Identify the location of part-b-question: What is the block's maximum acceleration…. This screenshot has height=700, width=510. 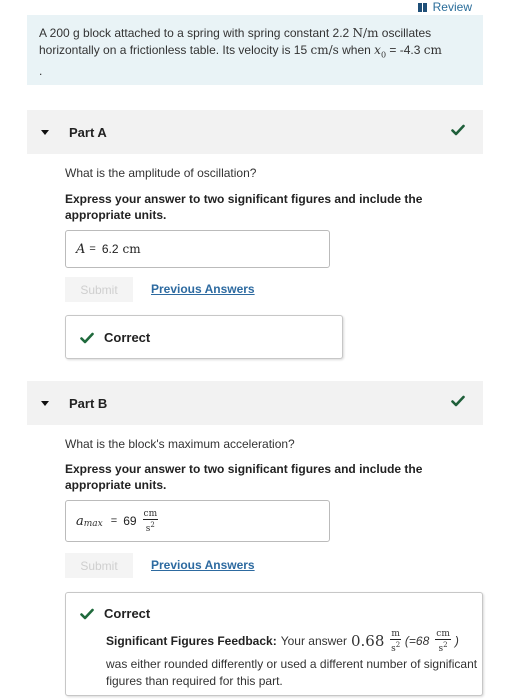
(180, 444).